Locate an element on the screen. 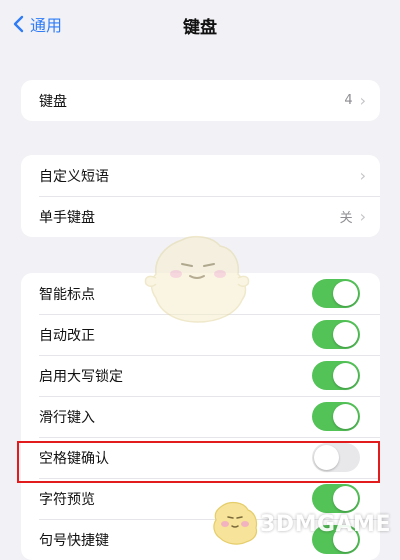  site-watermark: 3DMGAME is located at coordinates (303, 522).